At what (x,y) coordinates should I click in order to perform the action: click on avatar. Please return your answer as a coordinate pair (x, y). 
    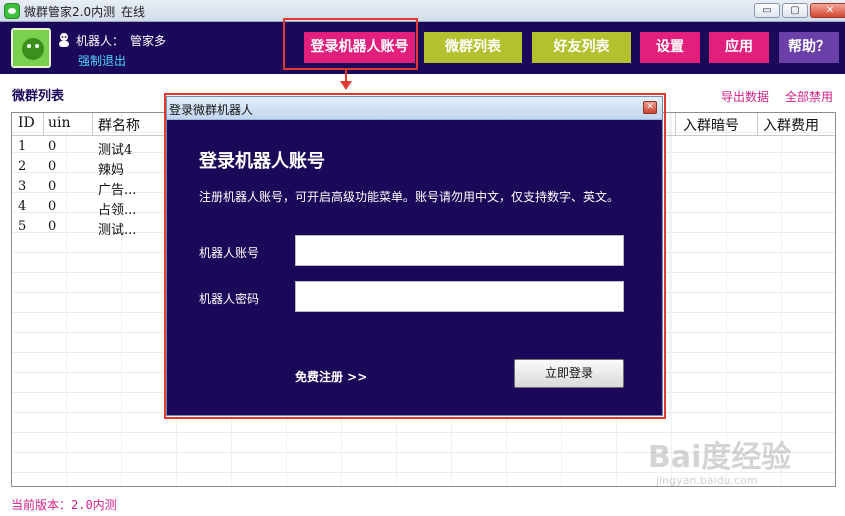
    Looking at the image, I should click on (31, 48).